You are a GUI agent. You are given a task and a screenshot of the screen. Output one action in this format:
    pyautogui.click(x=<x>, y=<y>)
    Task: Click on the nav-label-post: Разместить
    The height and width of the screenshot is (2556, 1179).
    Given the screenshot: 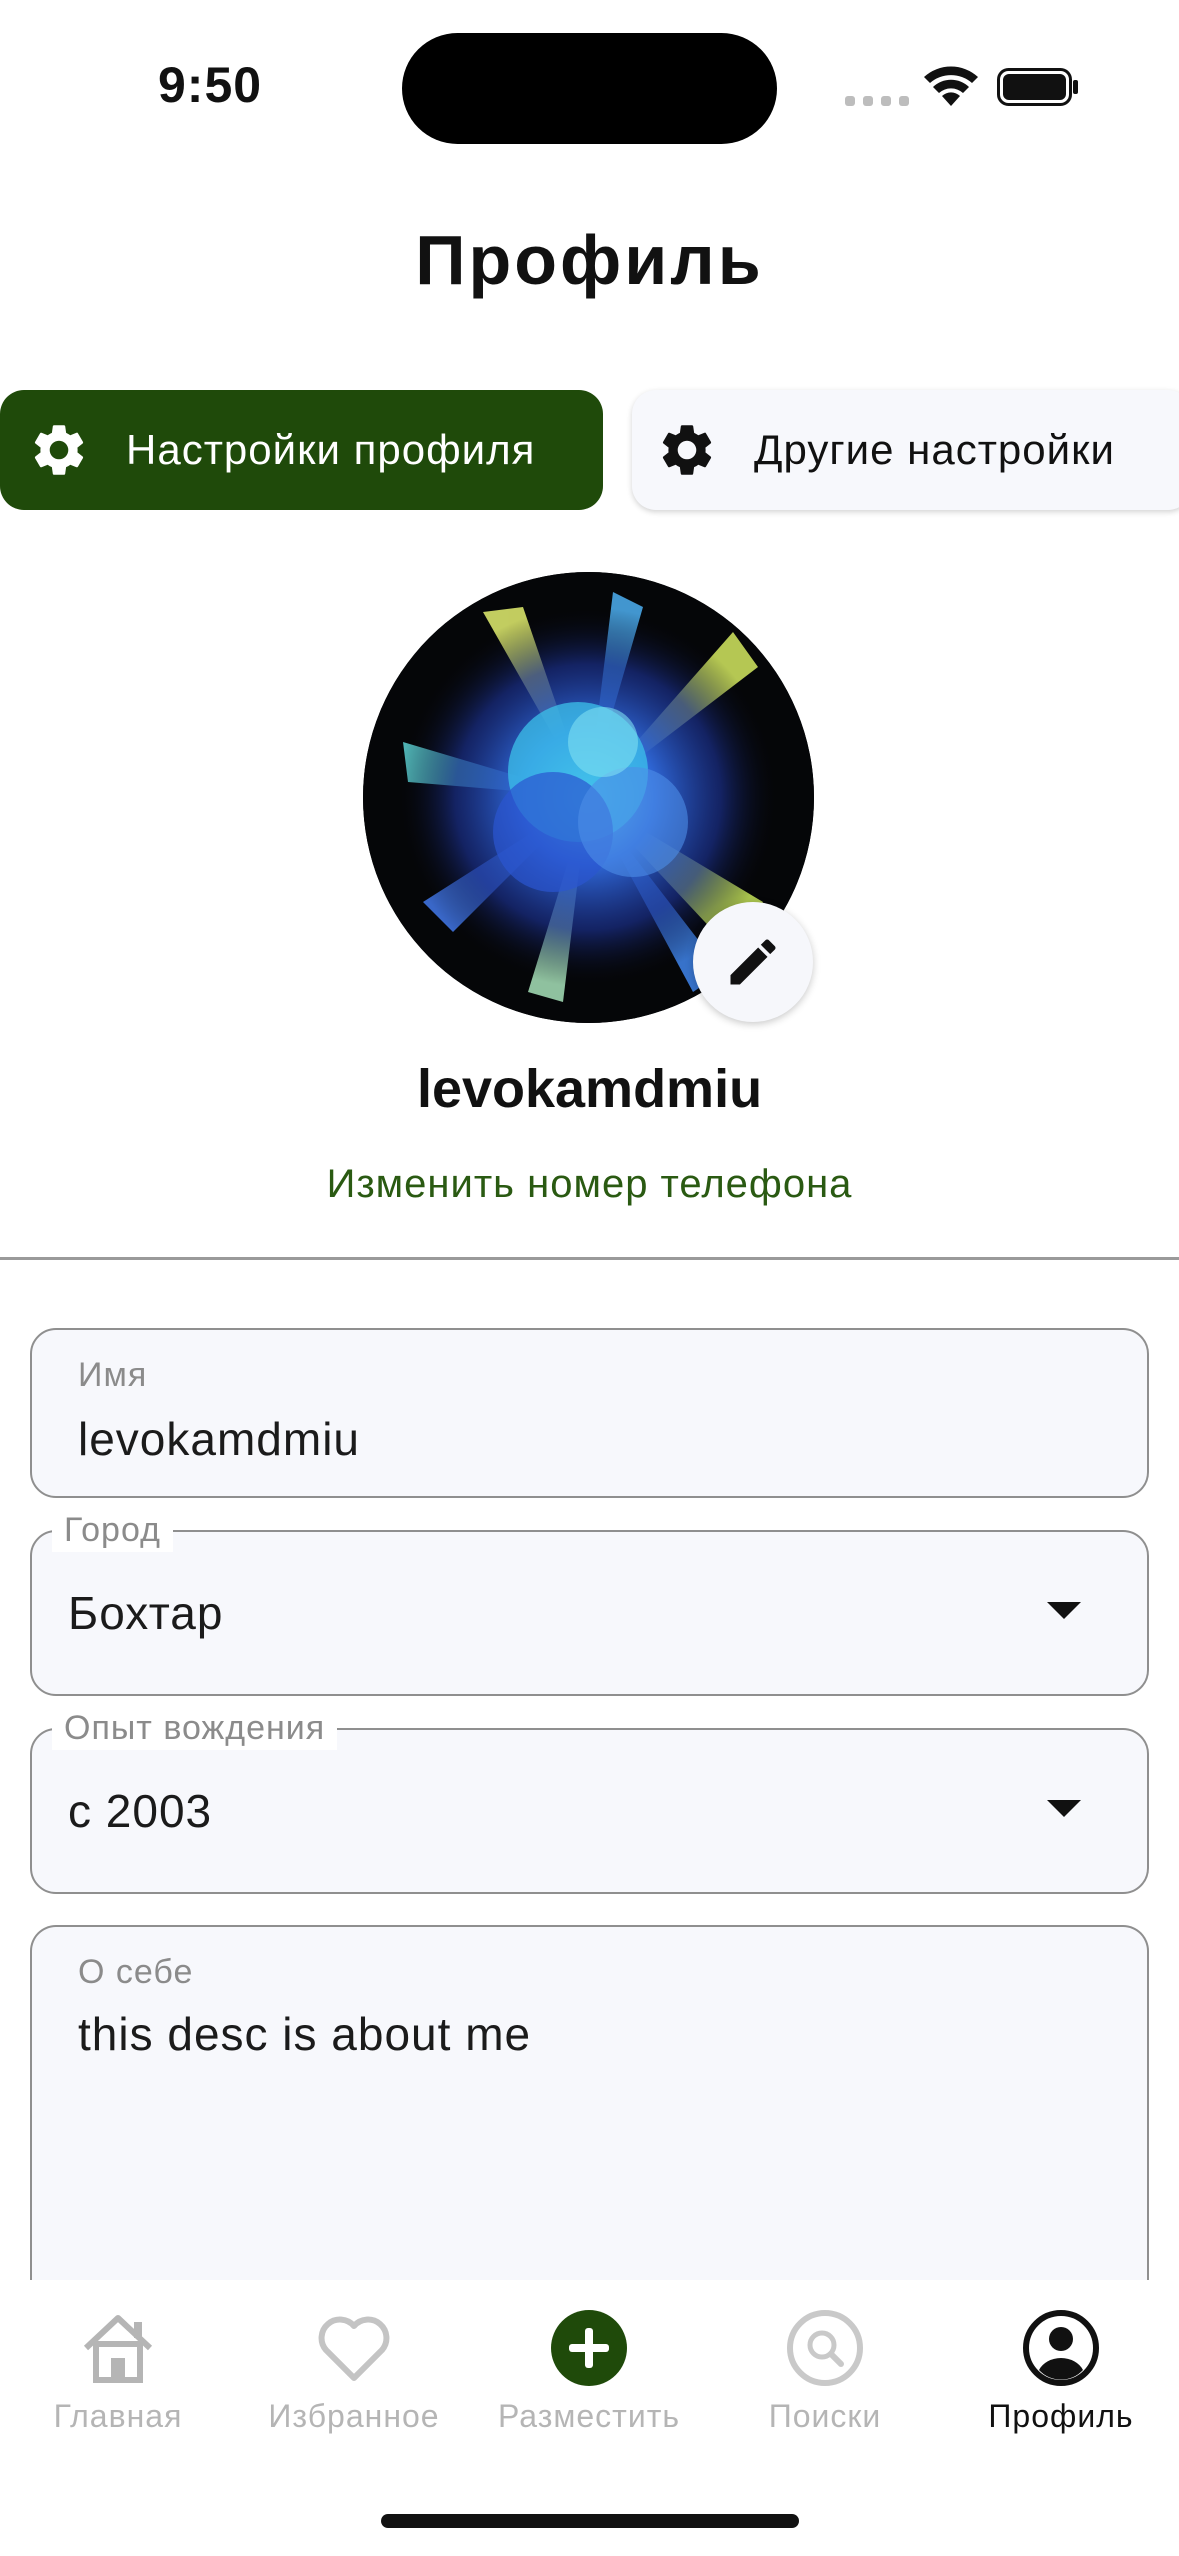 What is the action you would take?
    pyautogui.click(x=589, y=2416)
    